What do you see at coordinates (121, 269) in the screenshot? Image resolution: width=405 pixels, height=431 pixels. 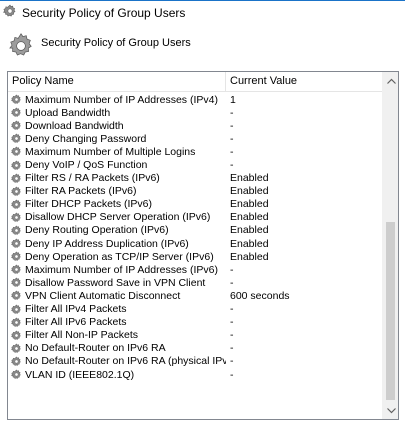 I see `policy-name: Maximum Number of IP Addresses (IPv6)` at bounding box center [121, 269].